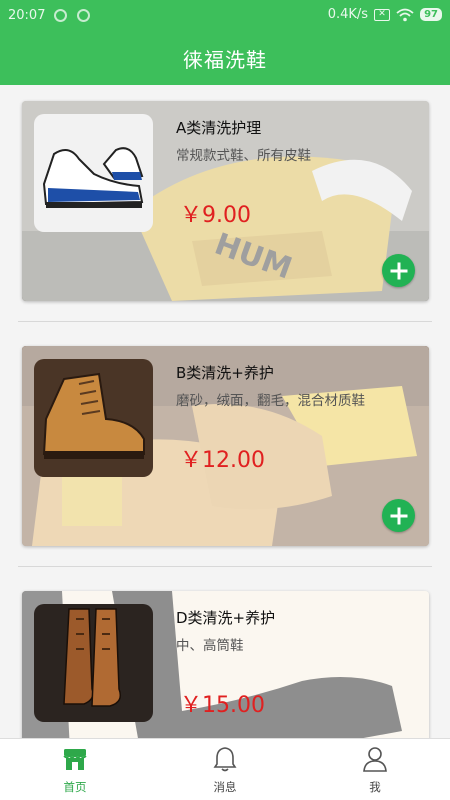 This screenshot has height=800, width=450. What do you see at coordinates (215, 215) in the screenshot?
I see `product-price: ￥9.00` at bounding box center [215, 215].